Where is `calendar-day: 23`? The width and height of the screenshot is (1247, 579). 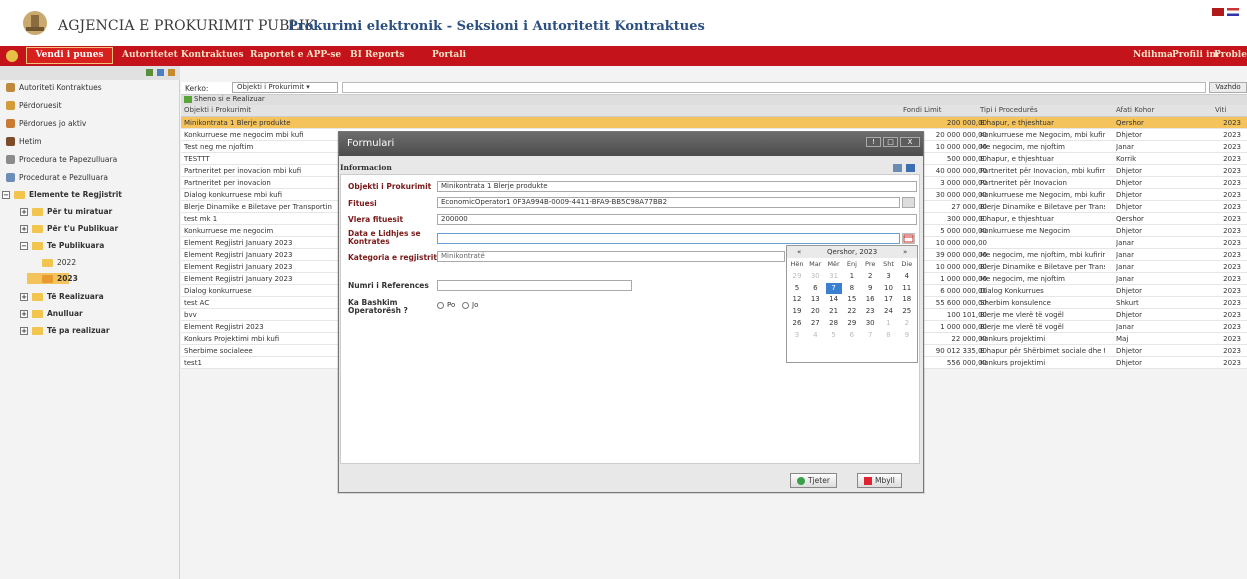
calendar-day: 23 is located at coordinates (870, 311).